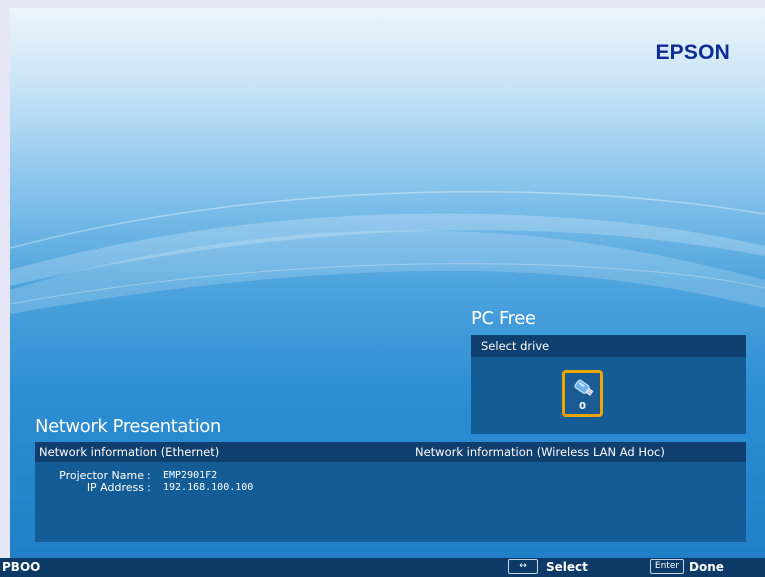 Image resolution: width=765 pixels, height=577 pixels. I want to click on select-drive-header: Select drive, so click(608, 346).